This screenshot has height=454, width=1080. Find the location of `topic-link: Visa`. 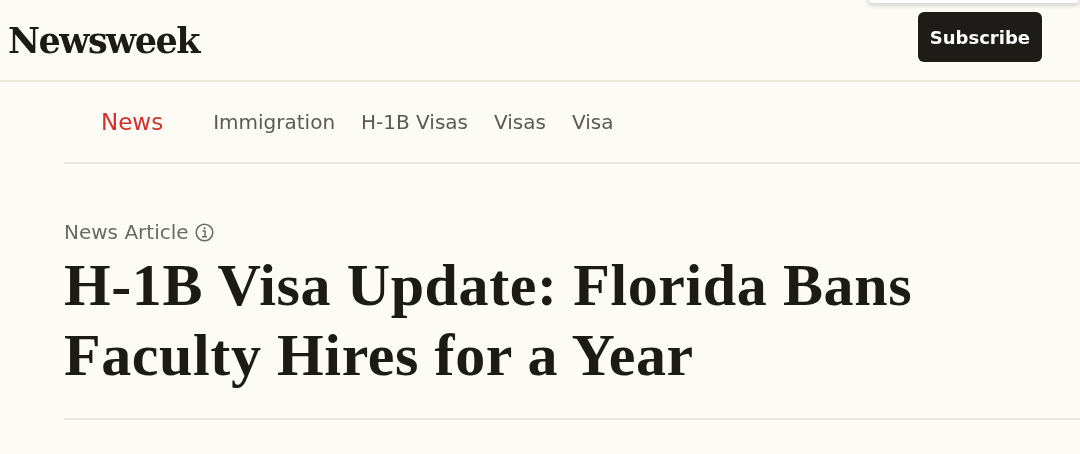

topic-link: Visa is located at coordinates (592, 122).